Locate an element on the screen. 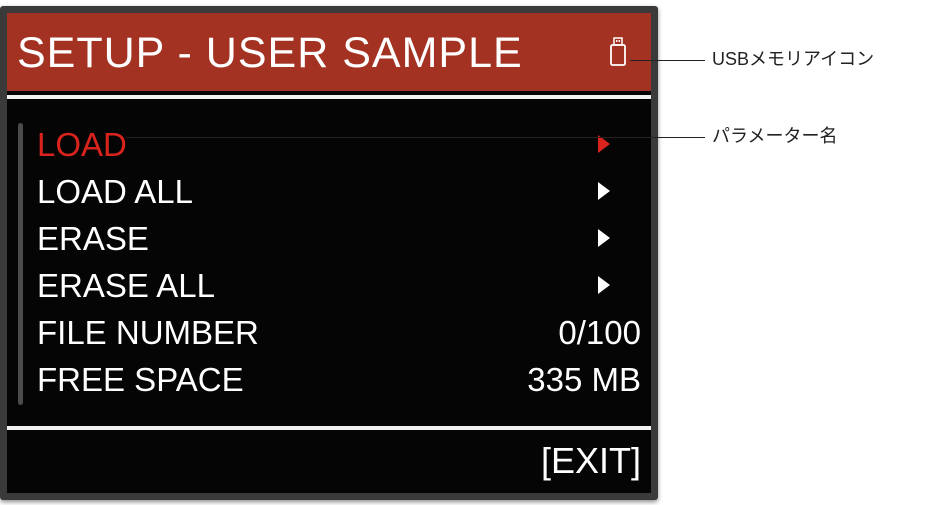 This screenshot has width=935, height=505. menu-item-file-number: FILE NUMBER 0/100 is located at coordinates (329, 332).